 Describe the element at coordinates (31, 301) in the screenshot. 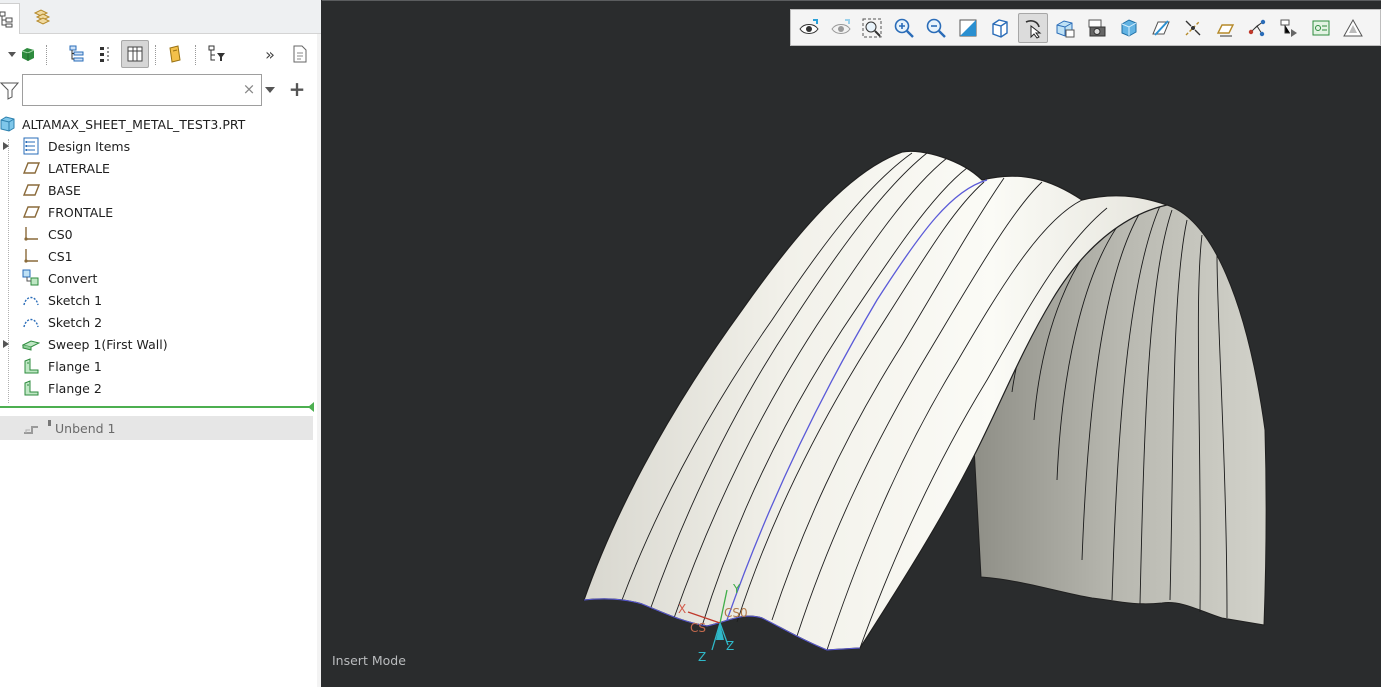

I see `sketch-icon` at that location.